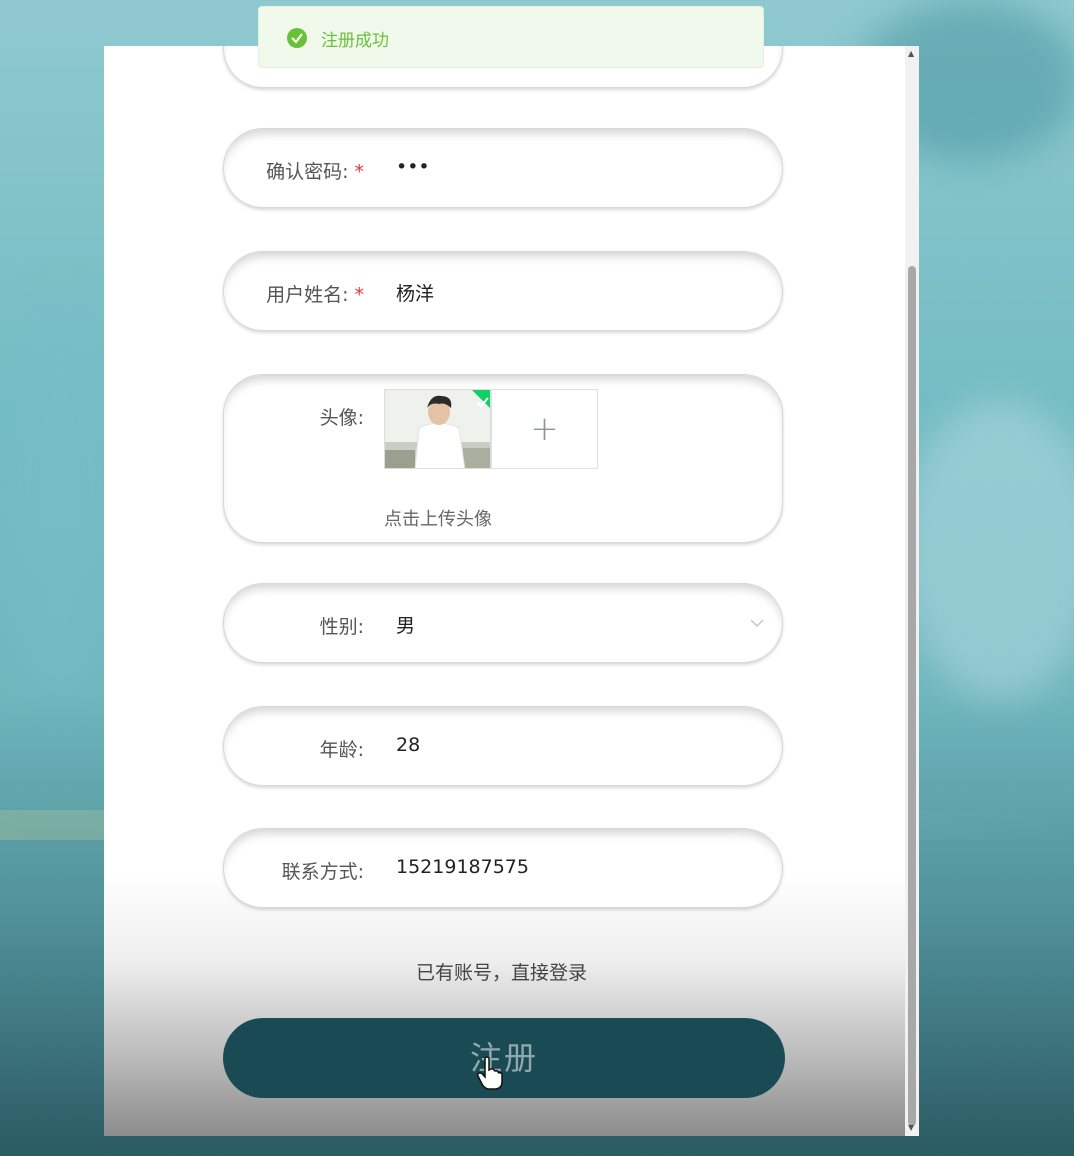 This screenshot has height=1156, width=1074. I want to click on vertical-scrollbar: ▲ ▼, so click(912, 591).